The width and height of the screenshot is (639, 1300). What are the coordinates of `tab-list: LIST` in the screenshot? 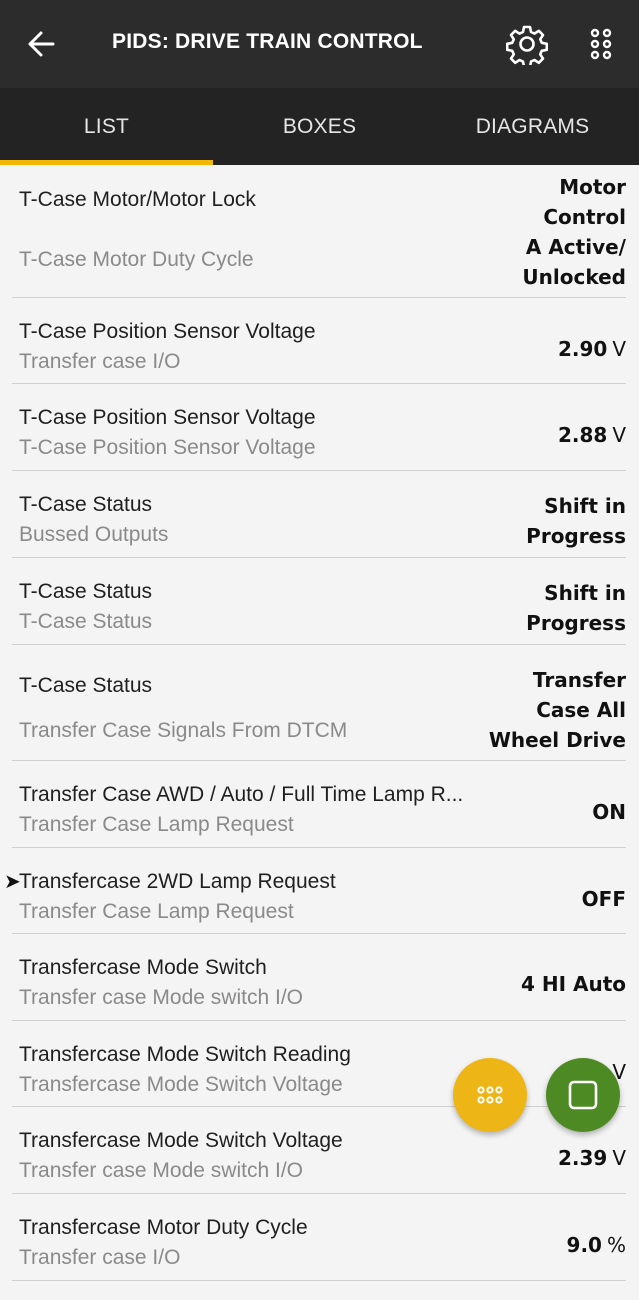 It's located at (106, 126).